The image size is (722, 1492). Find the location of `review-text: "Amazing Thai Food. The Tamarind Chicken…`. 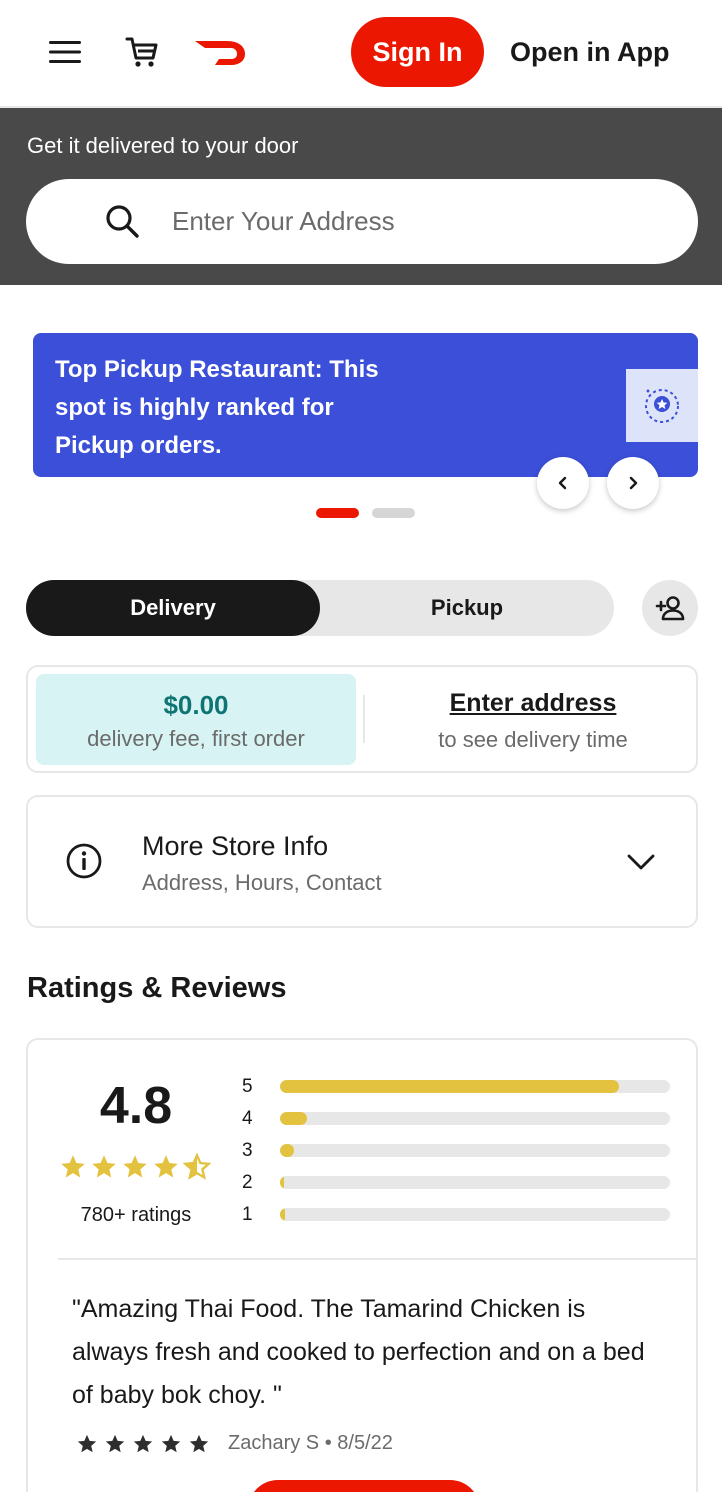

review-text: "Amazing Thai Food. The Tamarind Chicken… is located at coordinates (358, 1352).